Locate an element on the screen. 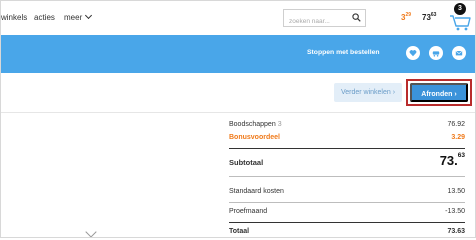  favorites-button is located at coordinates (413, 53).